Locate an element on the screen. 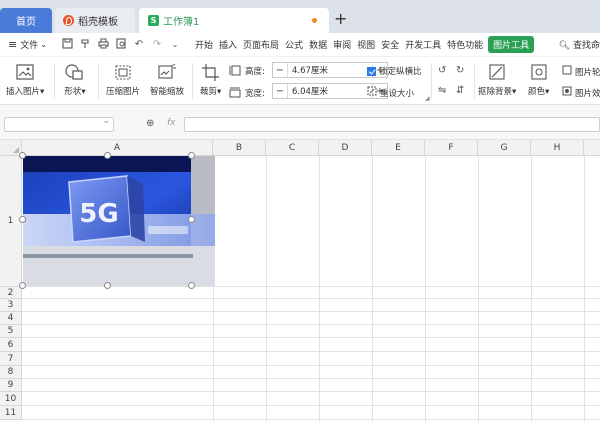 This screenshot has width=600, height=422. menu-formula: 公式 is located at coordinates (294, 44).